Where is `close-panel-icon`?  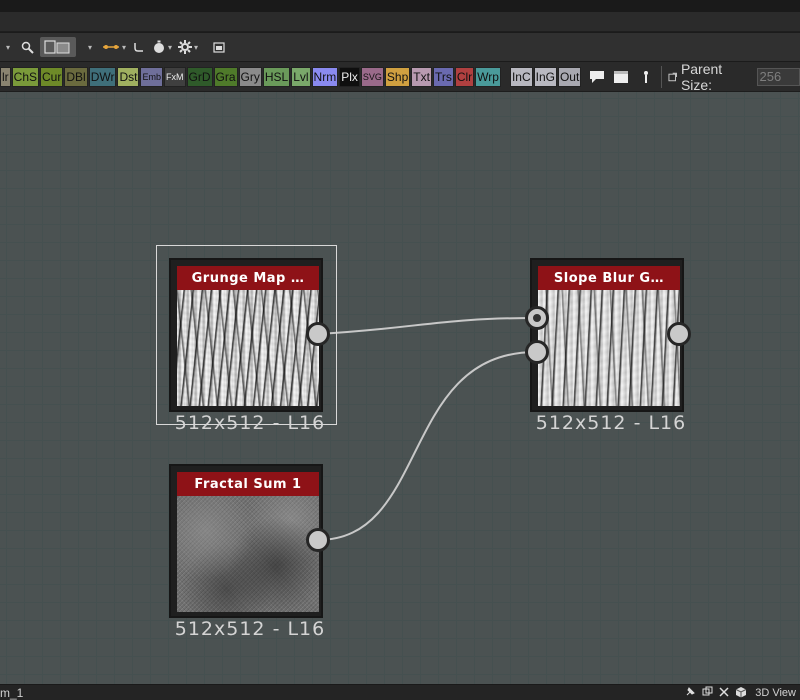 close-panel-icon is located at coordinates (724, 693).